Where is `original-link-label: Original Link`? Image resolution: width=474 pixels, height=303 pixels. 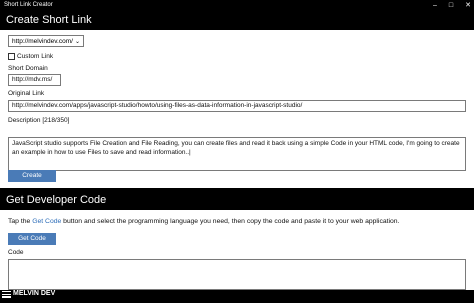
original-link-label: Original Link is located at coordinates (26, 93).